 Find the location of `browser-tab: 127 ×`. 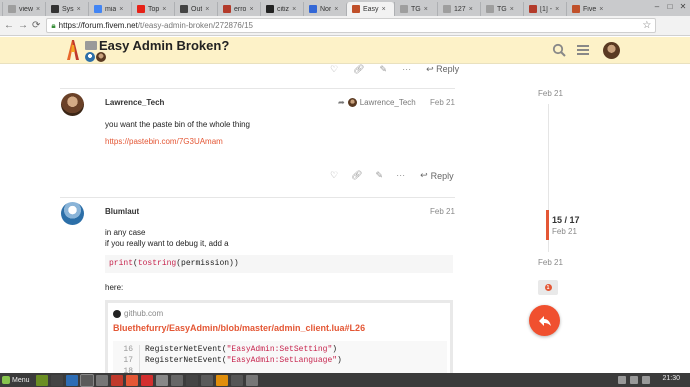

browser-tab: 127 × is located at coordinates (458, 9).